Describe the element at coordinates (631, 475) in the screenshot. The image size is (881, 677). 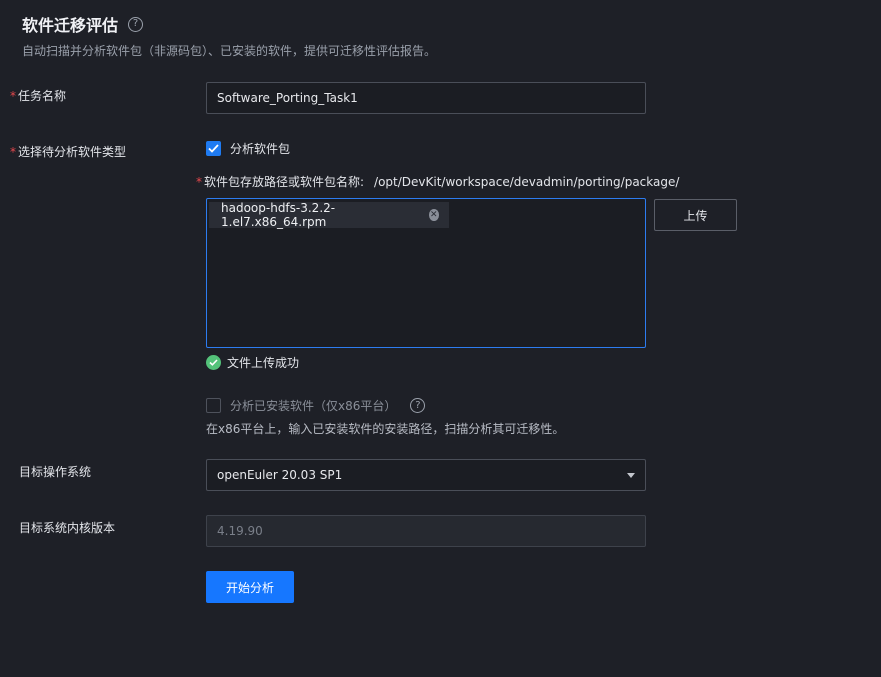
I see `caret-down-icon` at that location.